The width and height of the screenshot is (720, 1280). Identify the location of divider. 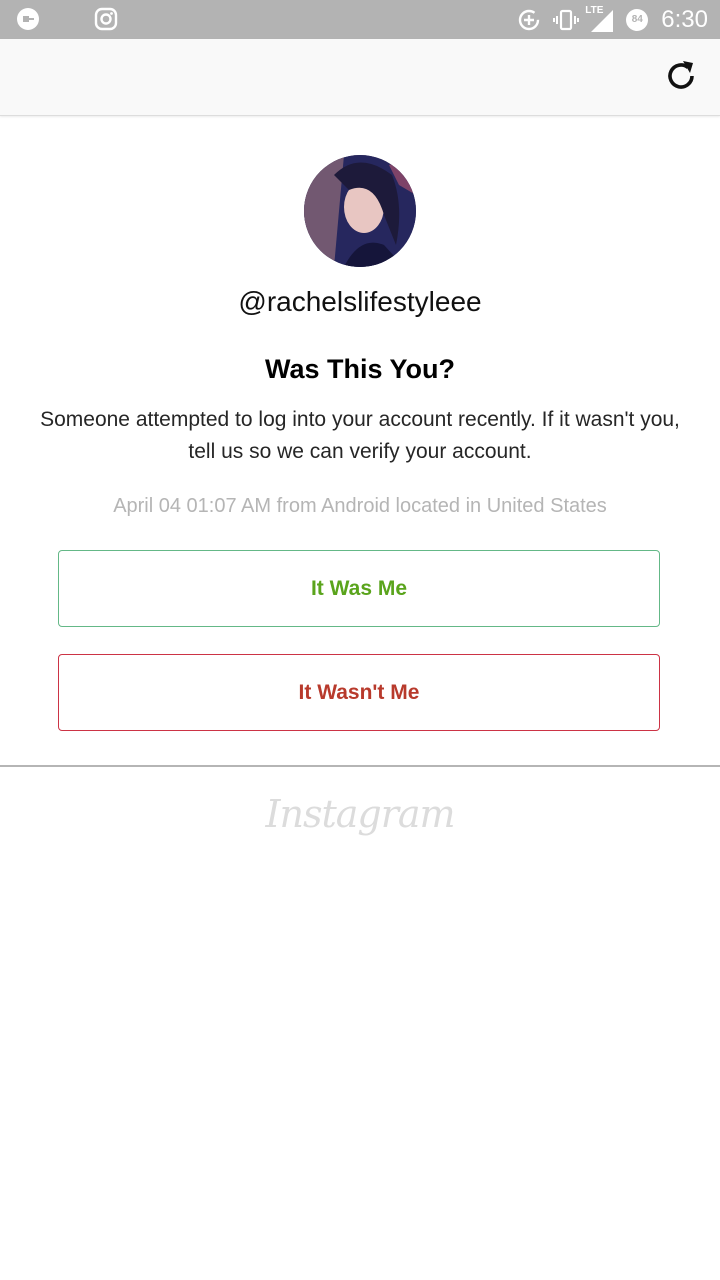
(360, 766).